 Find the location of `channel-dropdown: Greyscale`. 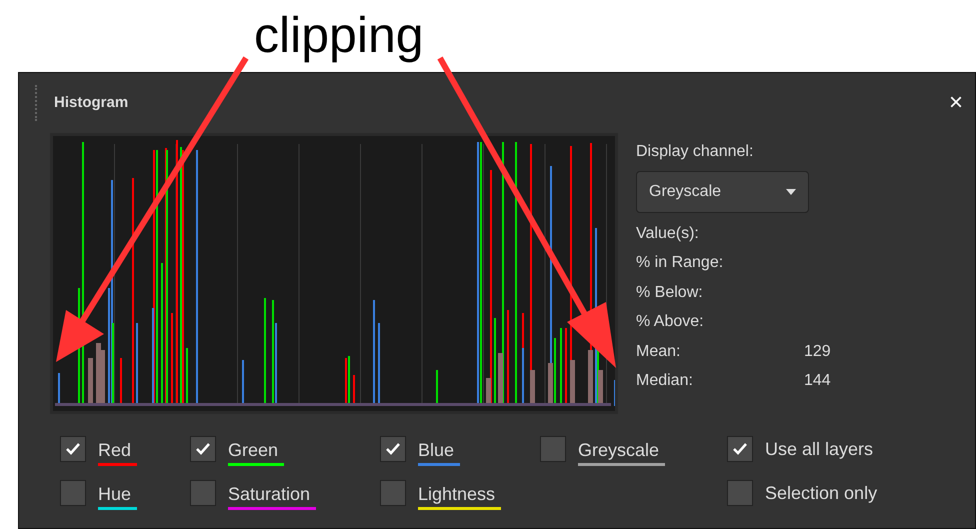

channel-dropdown: Greyscale is located at coordinates (722, 192).